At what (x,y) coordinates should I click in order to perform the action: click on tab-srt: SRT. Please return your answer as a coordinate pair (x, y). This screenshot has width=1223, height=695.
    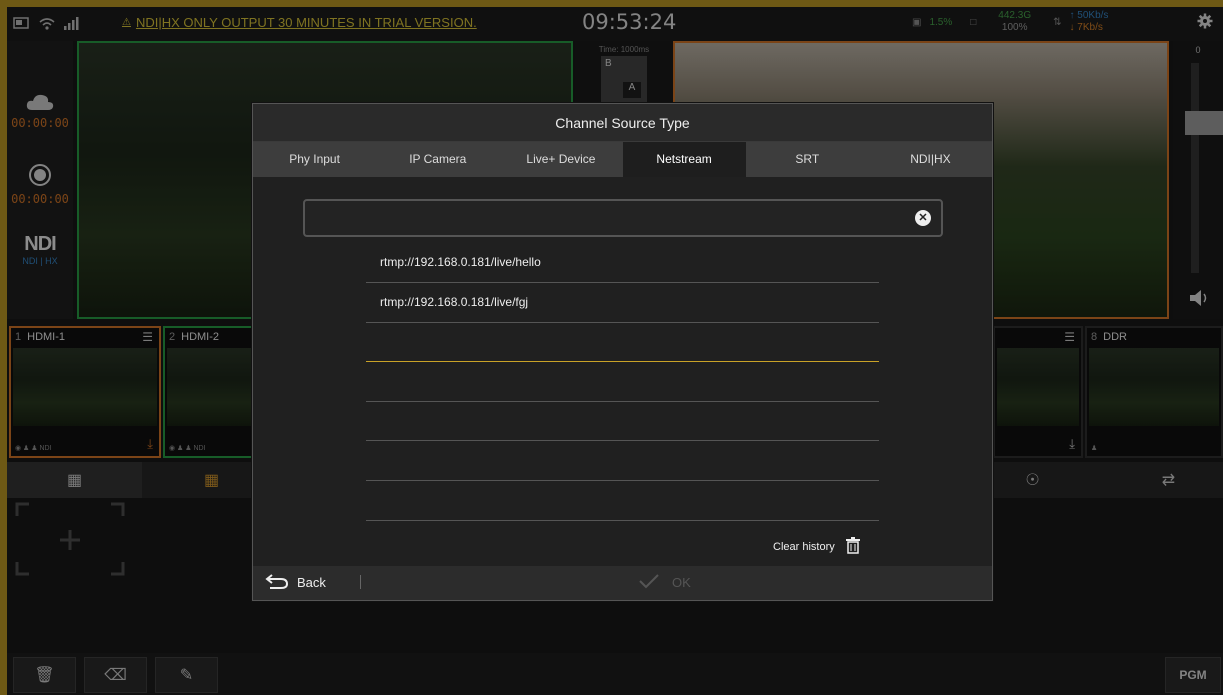
    Looking at the image, I should click on (807, 159).